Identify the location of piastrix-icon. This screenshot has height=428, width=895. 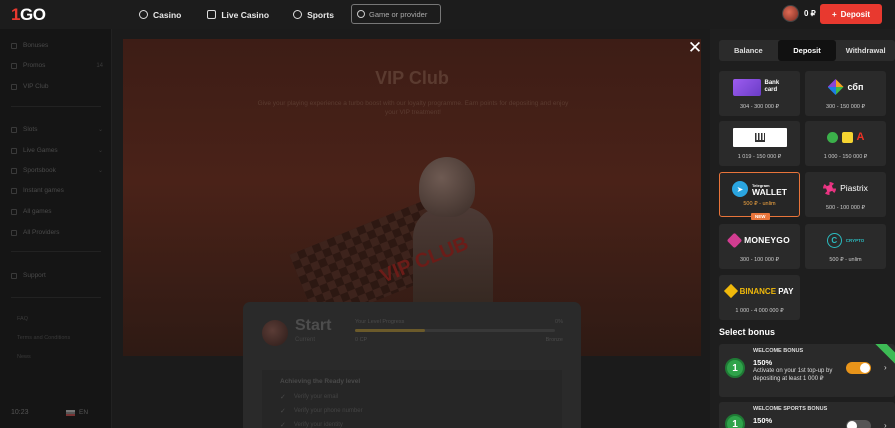
(830, 188).